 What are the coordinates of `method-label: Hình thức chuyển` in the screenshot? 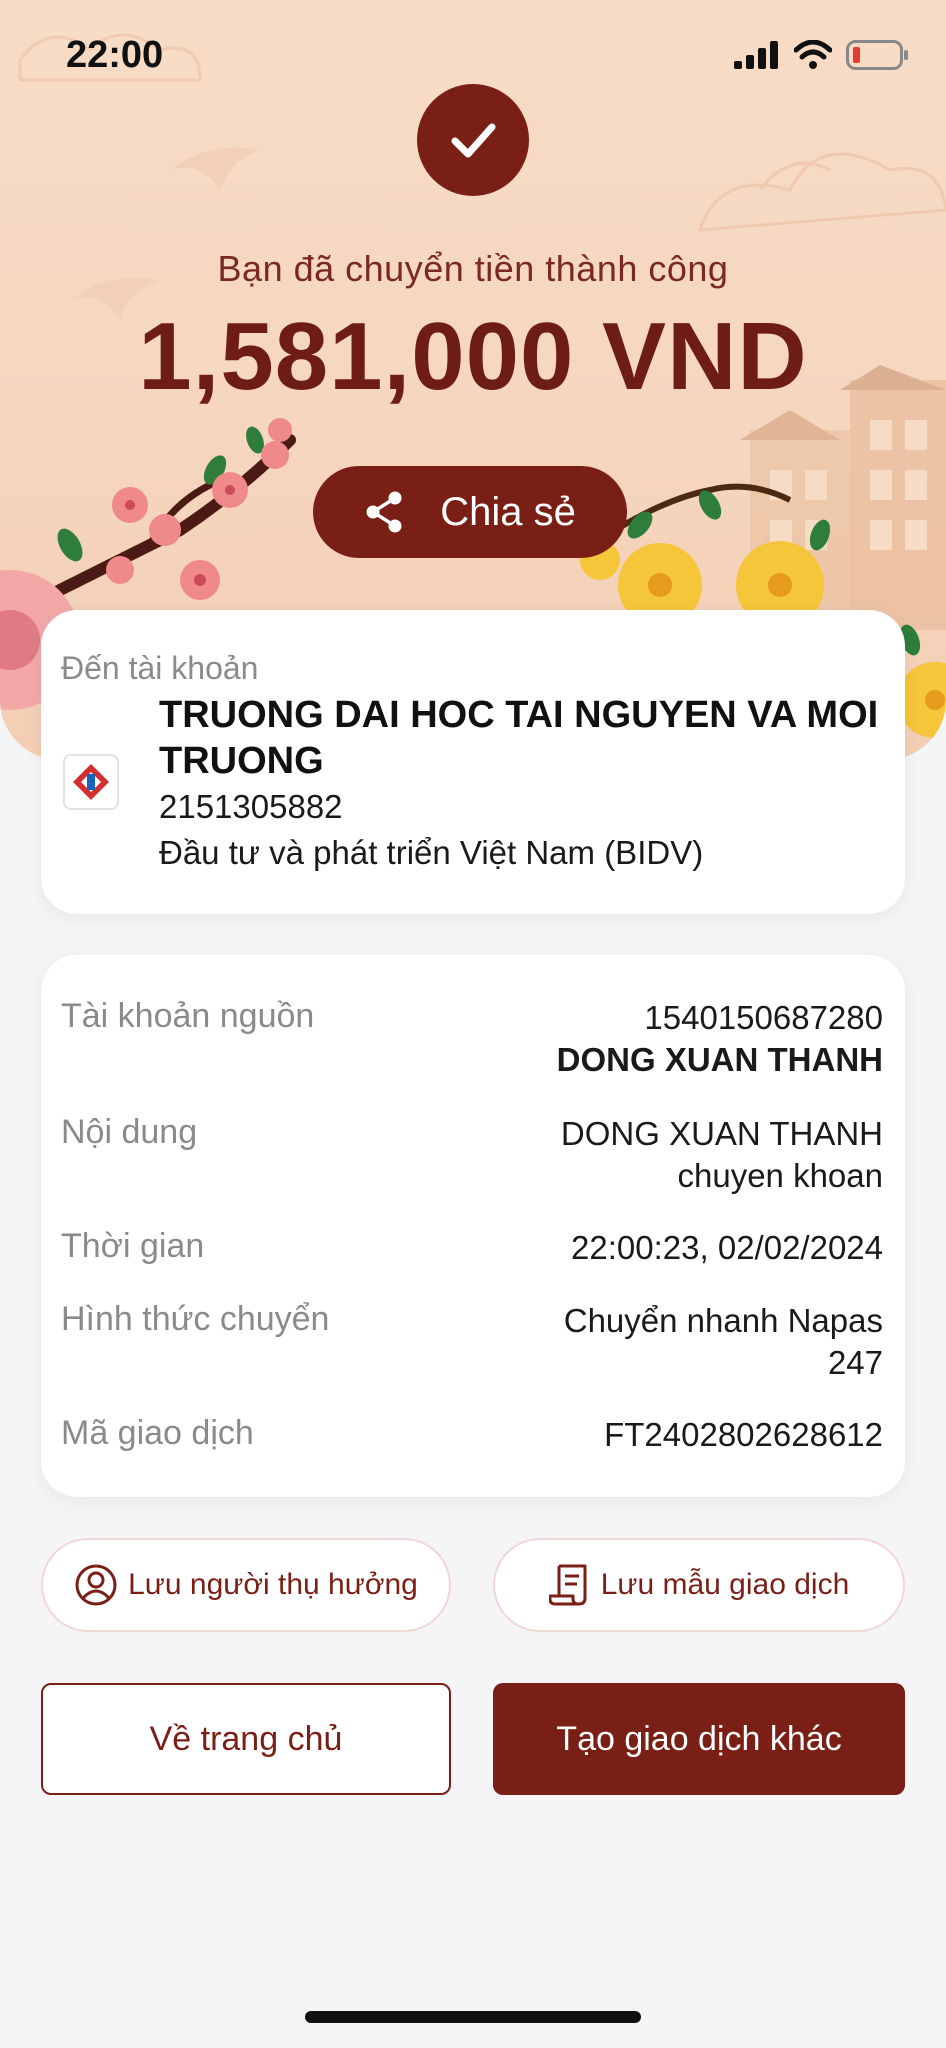 It's located at (195, 1319).